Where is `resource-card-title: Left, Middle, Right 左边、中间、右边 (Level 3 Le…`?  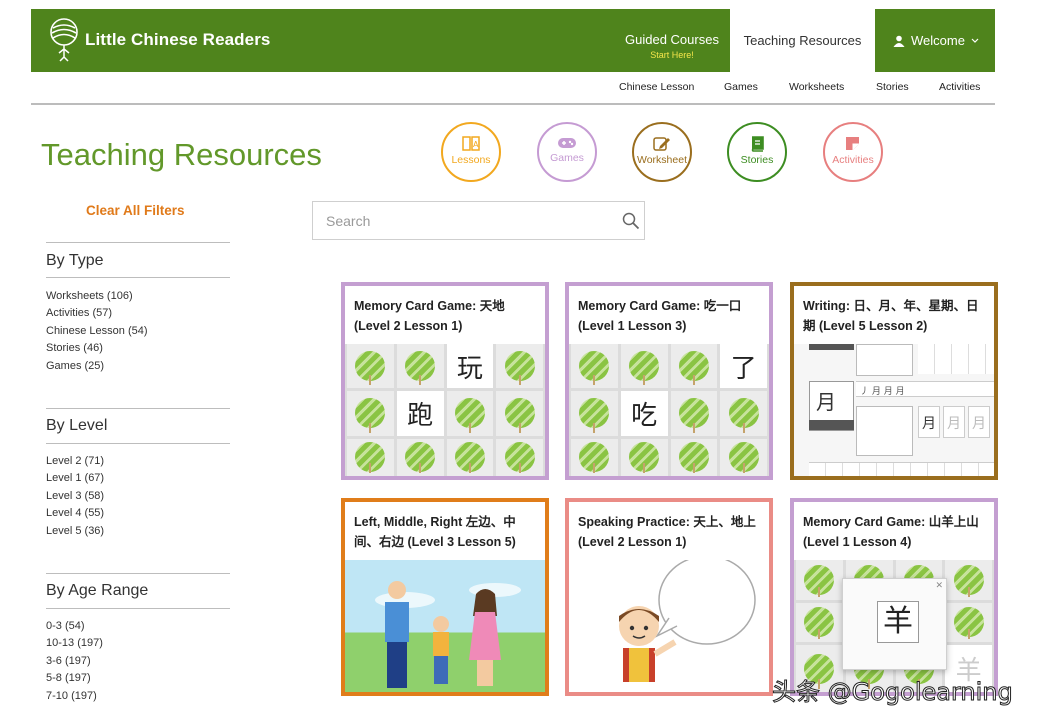
resource-card-title: Left, Middle, Right 左边、中间、右边 (Level 3 Le… is located at coordinates (435, 532).